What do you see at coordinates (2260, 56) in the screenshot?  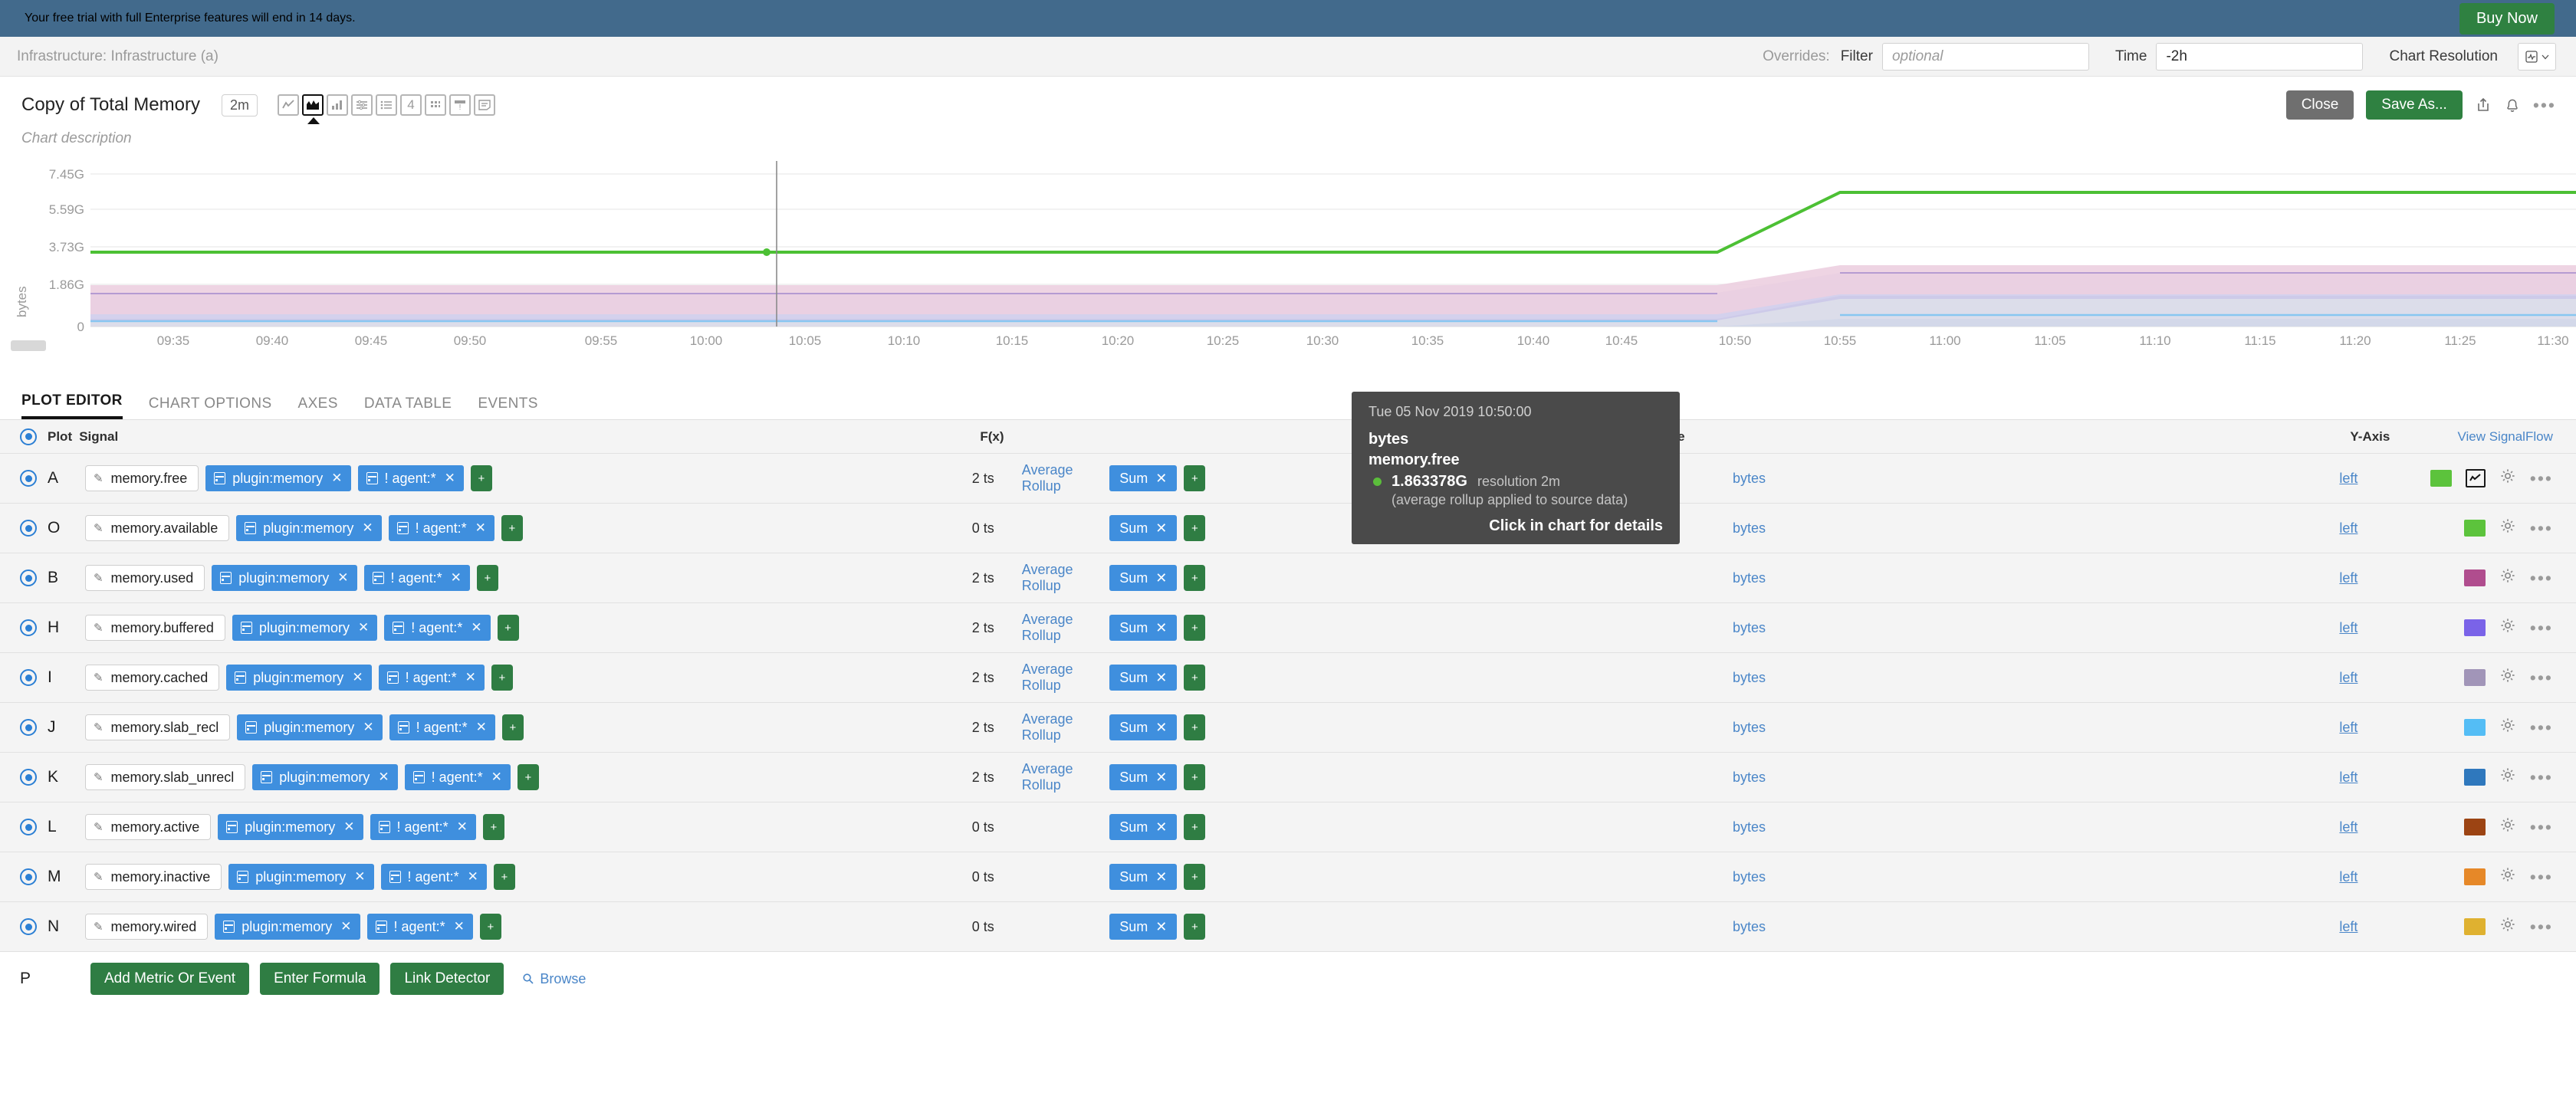 I see `time-input` at bounding box center [2260, 56].